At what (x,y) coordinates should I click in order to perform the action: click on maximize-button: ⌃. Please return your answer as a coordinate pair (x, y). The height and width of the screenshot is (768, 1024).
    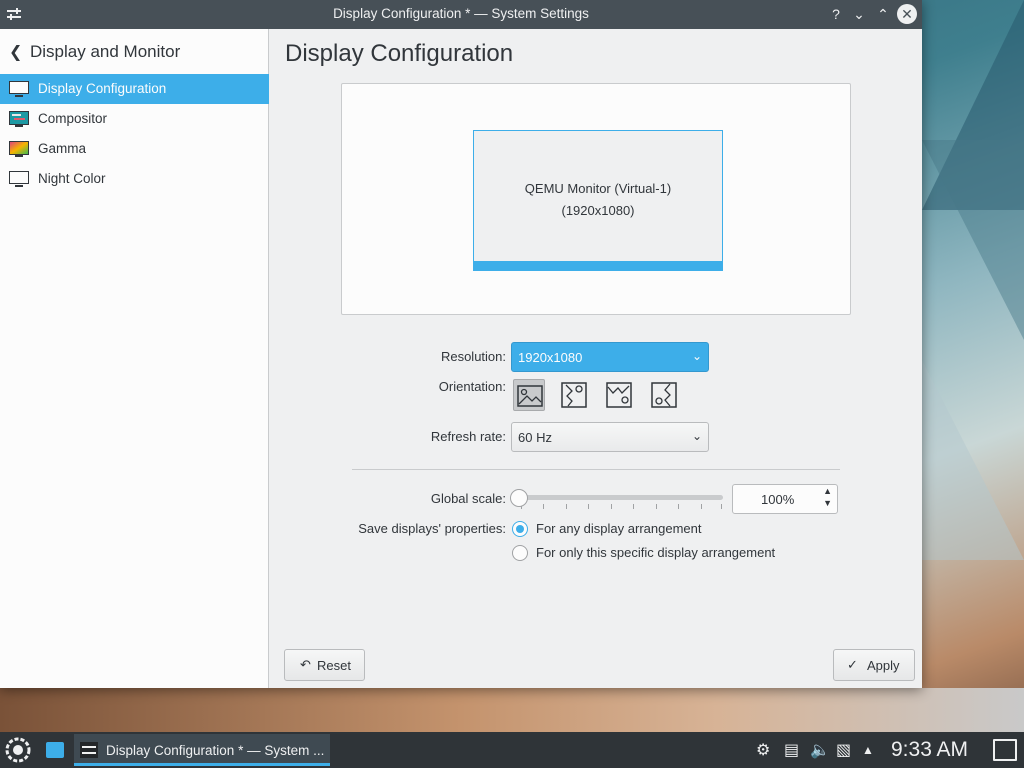
    Looking at the image, I should click on (883, 14).